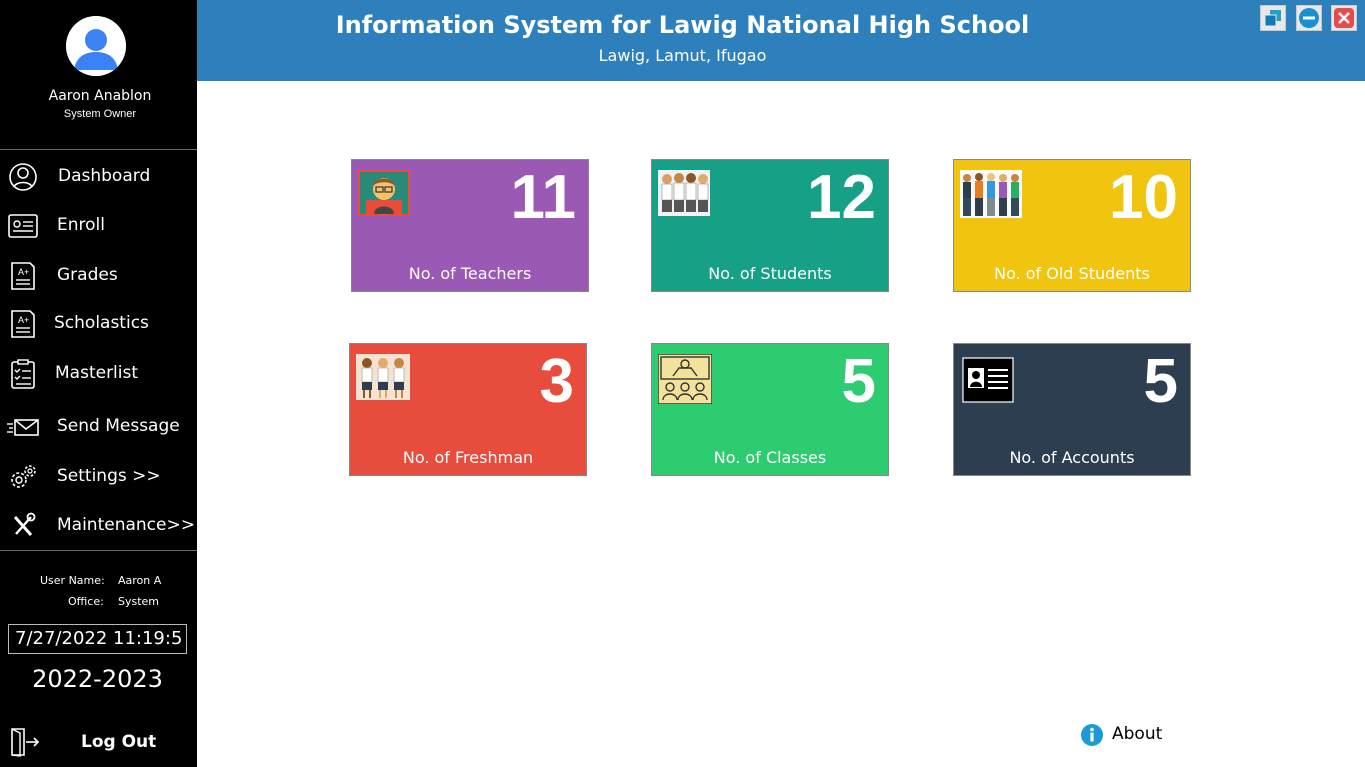  What do you see at coordinates (101, 323) in the screenshot?
I see `nav-scholastics-label: Scholastics` at bounding box center [101, 323].